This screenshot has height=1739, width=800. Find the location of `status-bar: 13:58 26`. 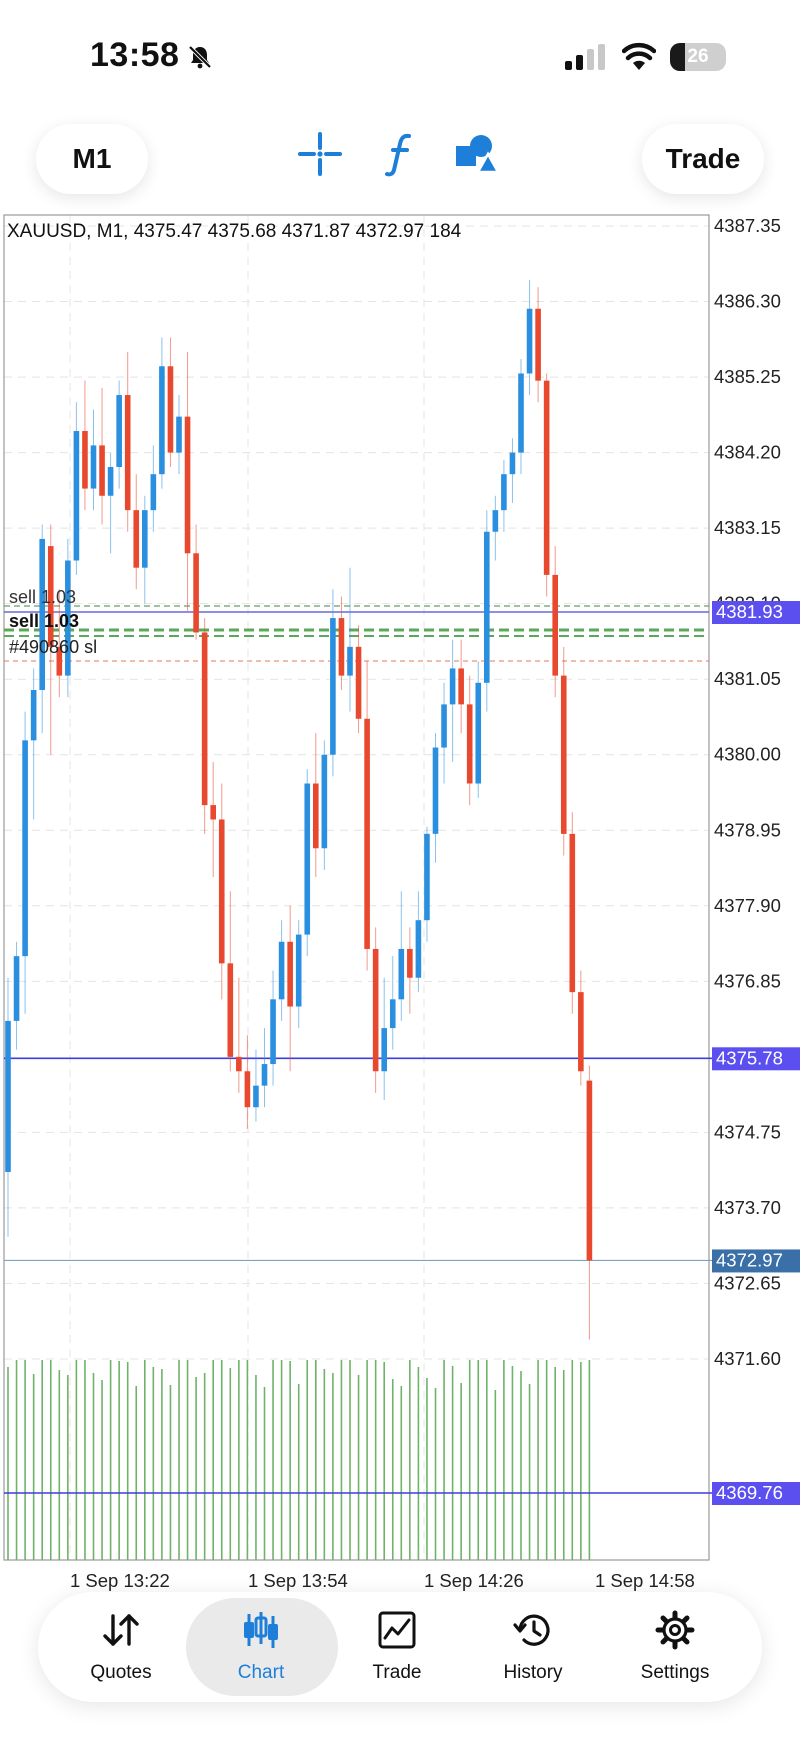

status-bar: 13:58 26 is located at coordinates (400, 55).